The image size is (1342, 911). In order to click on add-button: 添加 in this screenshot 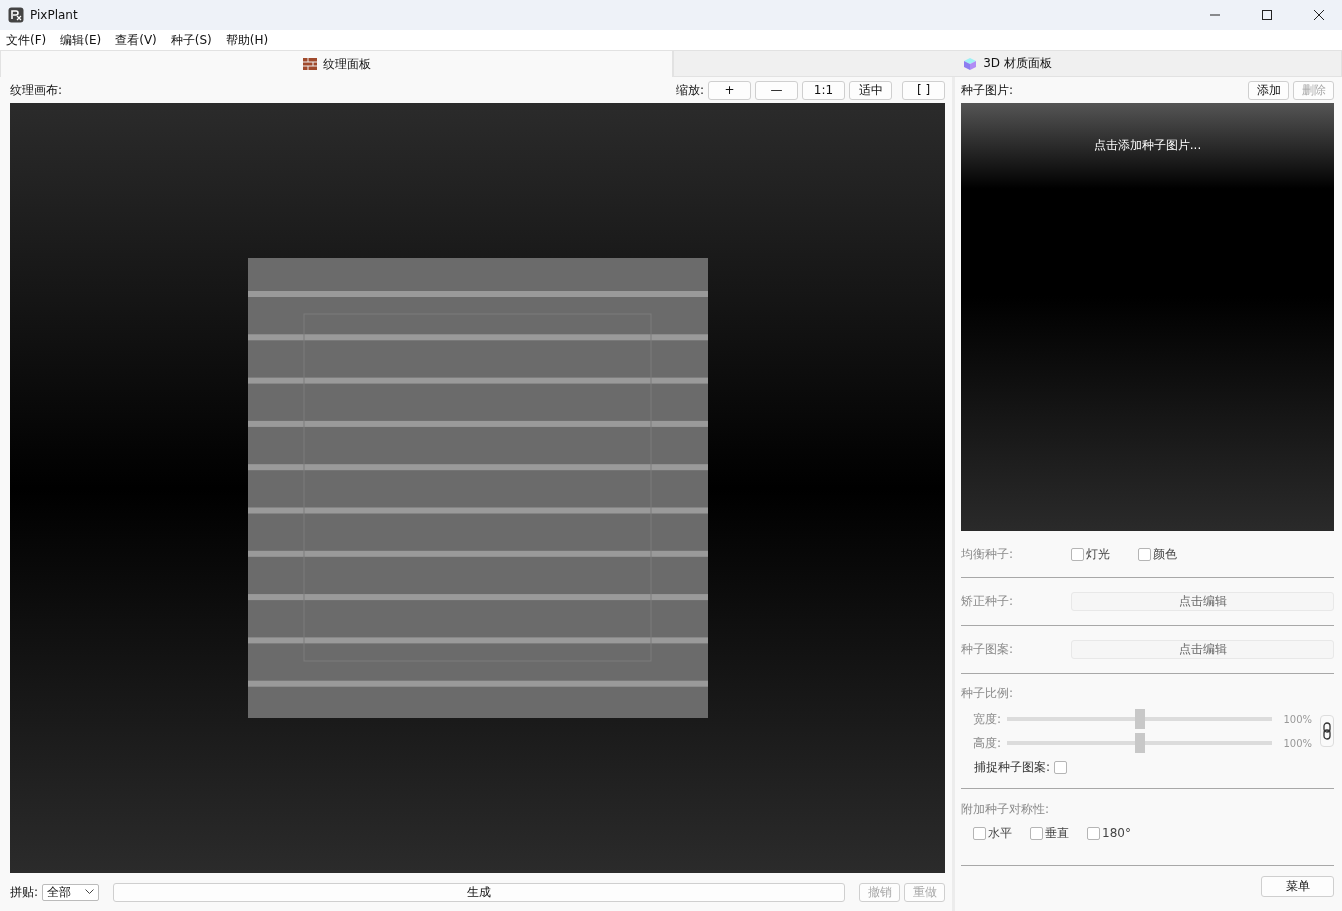, I will do `click(1268, 90)`.